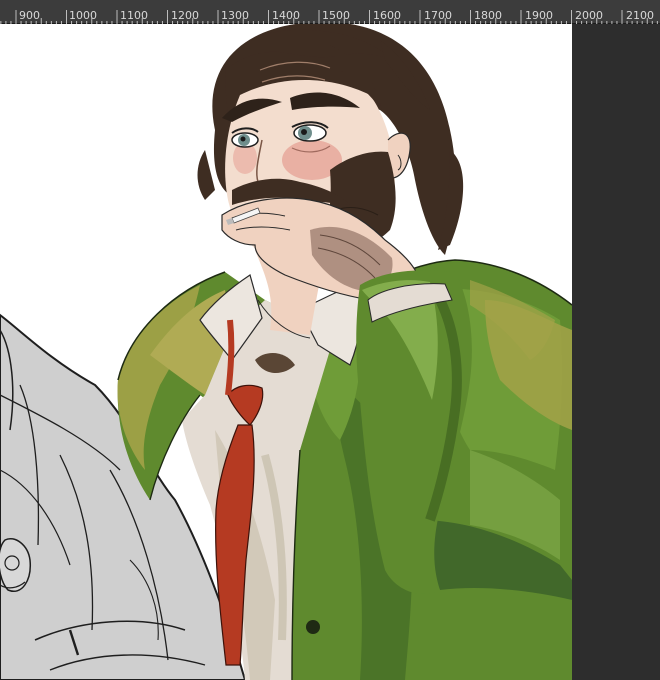  Describe the element at coordinates (286, 15) in the screenshot. I see `ruler-label-1400: 1400` at that location.